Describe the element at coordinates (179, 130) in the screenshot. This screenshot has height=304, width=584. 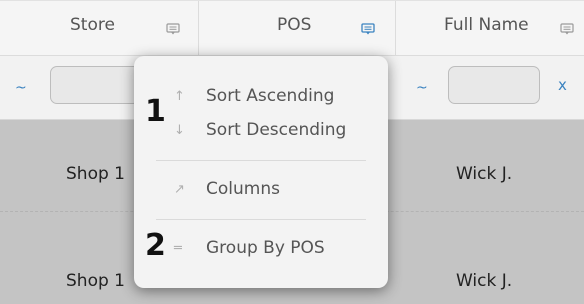
I see `arrow-down-icon: ↓` at that location.